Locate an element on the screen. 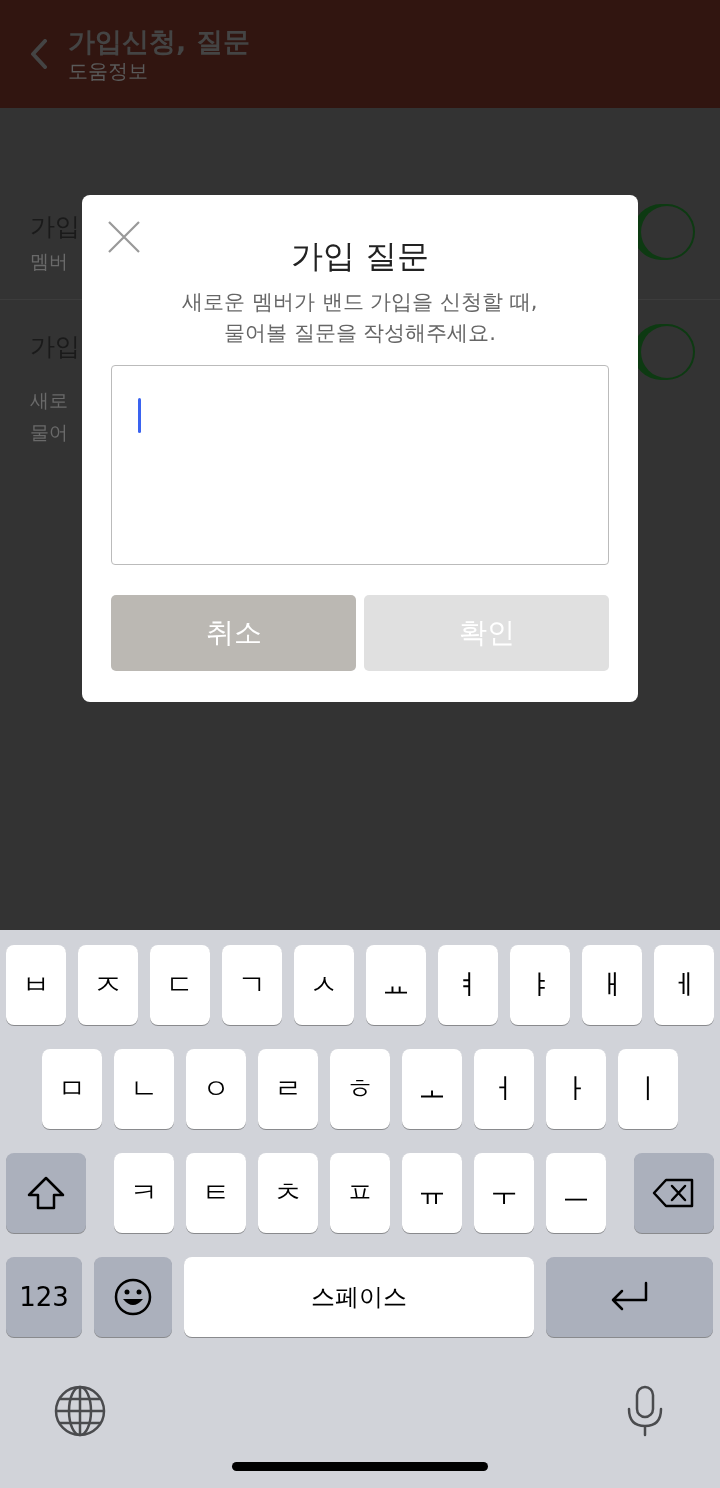 This screenshot has height=1488, width=720. key: ㅏ is located at coordinates (576, 1089).